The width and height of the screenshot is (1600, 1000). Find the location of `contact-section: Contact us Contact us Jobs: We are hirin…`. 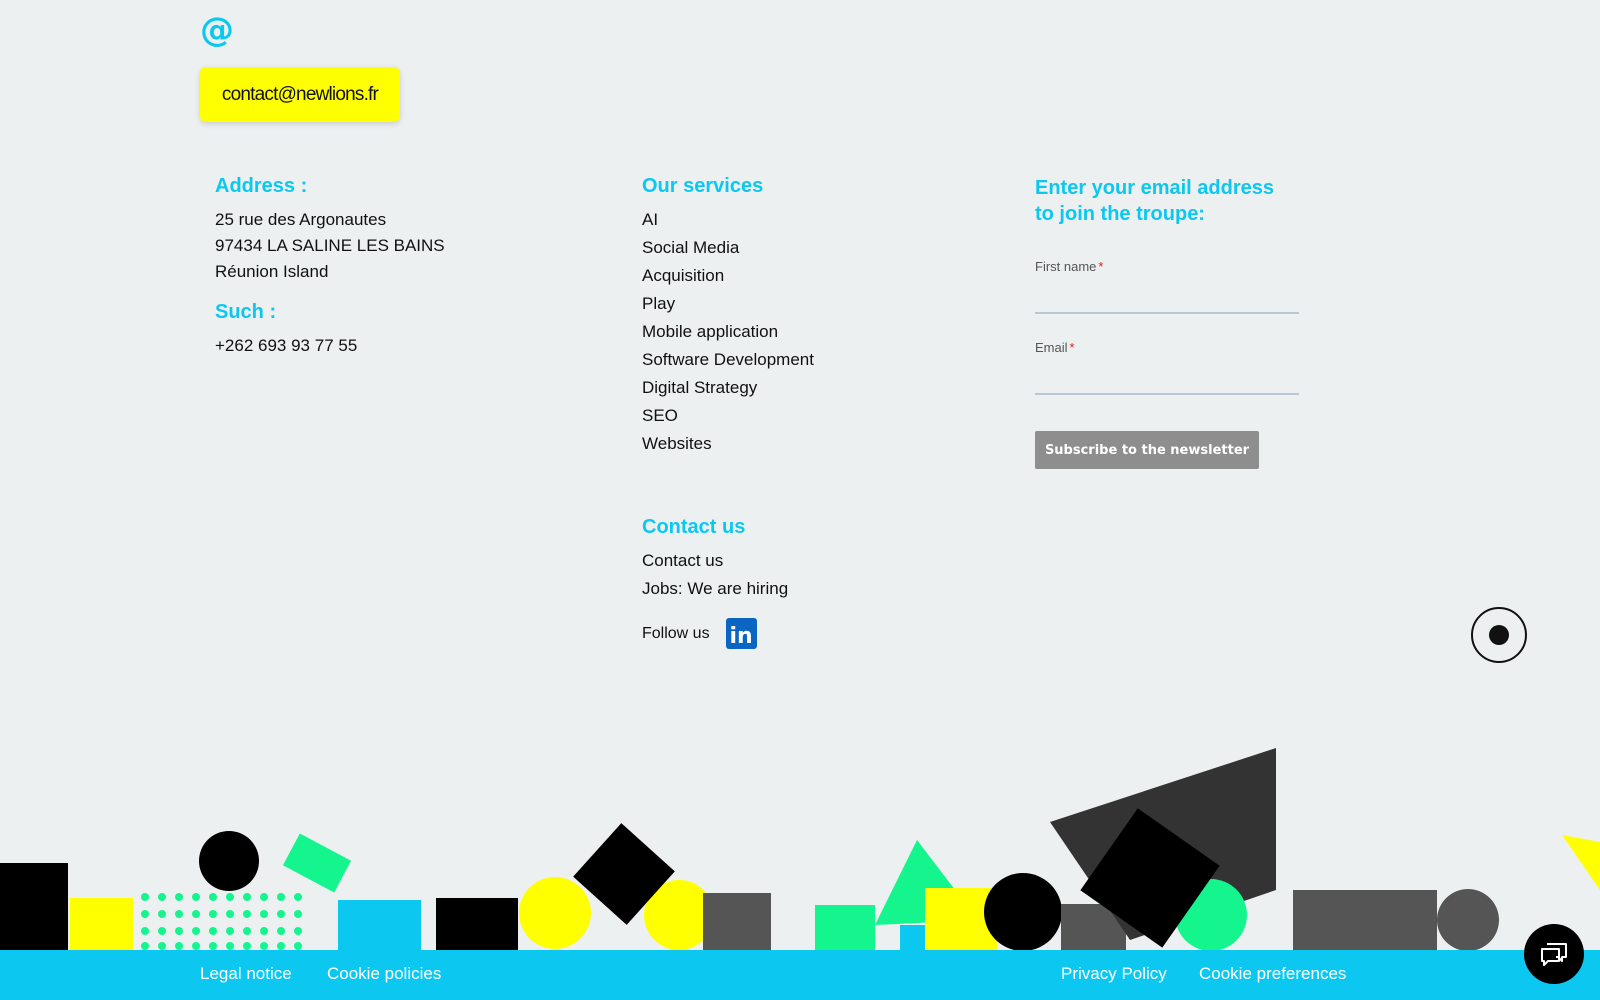

contact-section: Contact us Contact us Jobs: We are hirin… is located at coordinates (715, 559).